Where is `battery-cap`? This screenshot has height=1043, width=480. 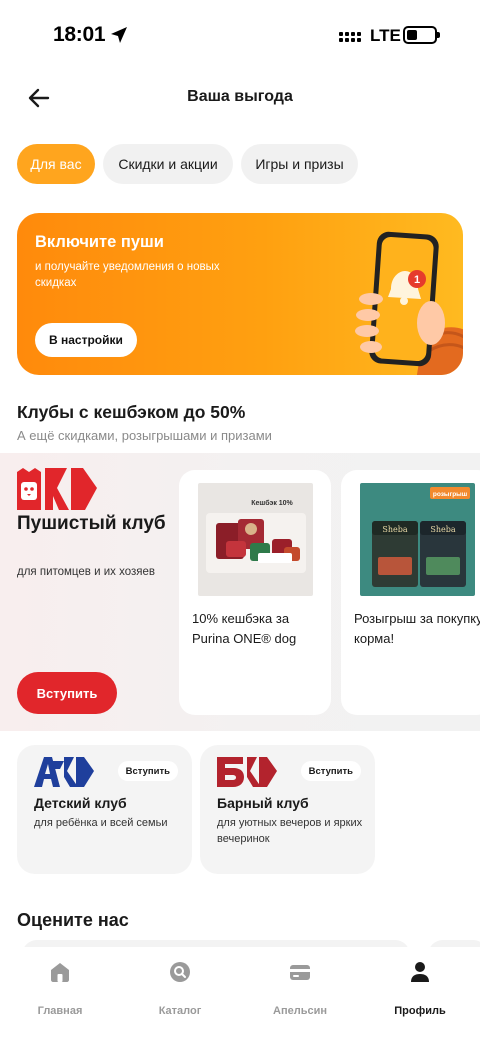
battery-cap is located at coordinates (438, 35).